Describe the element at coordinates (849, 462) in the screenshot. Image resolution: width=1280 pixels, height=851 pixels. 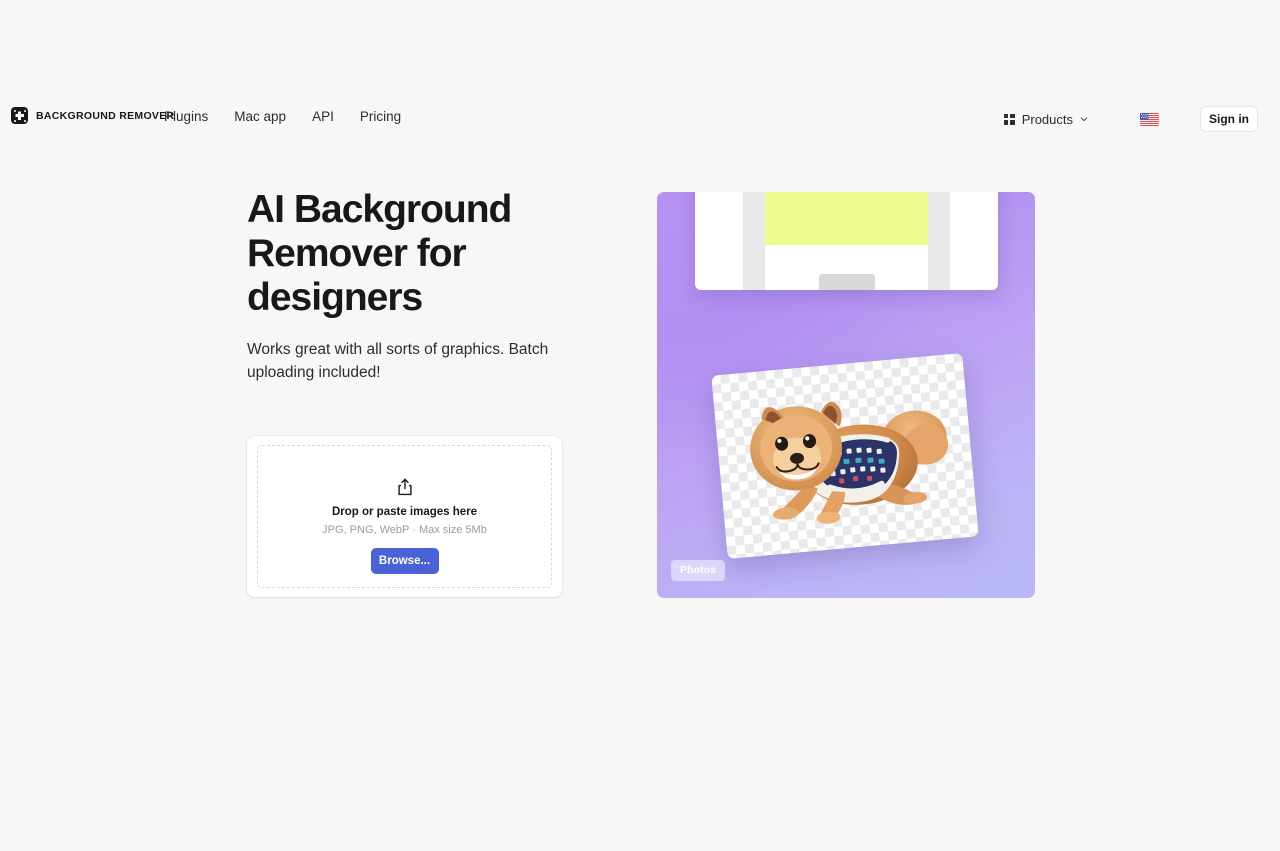
I see `dog-cutout-image` at that location.